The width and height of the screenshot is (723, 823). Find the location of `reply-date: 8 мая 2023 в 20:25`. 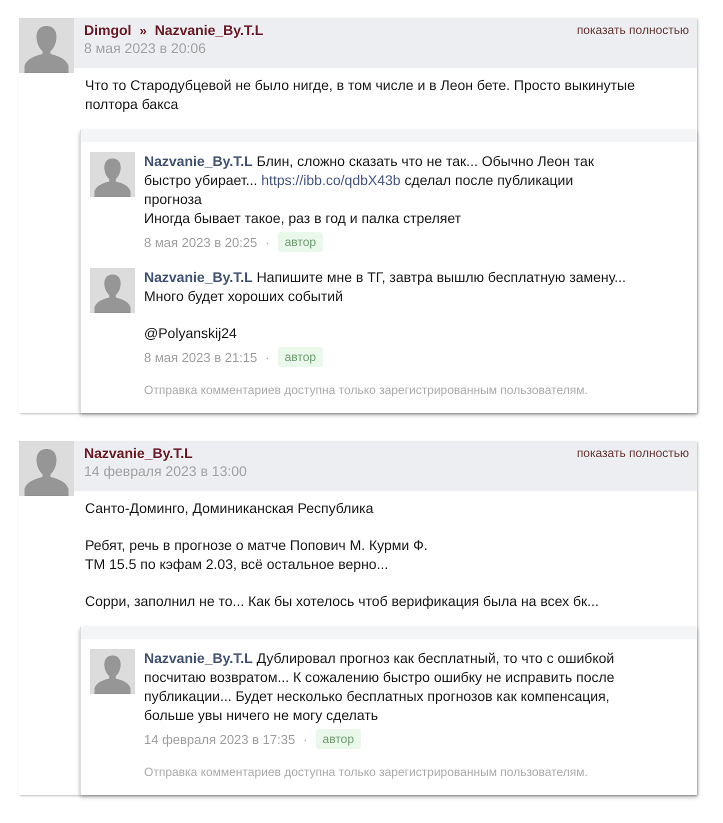

reply-date: 8 мая 2023 в 20:25 is located at coordinates (201, 242).